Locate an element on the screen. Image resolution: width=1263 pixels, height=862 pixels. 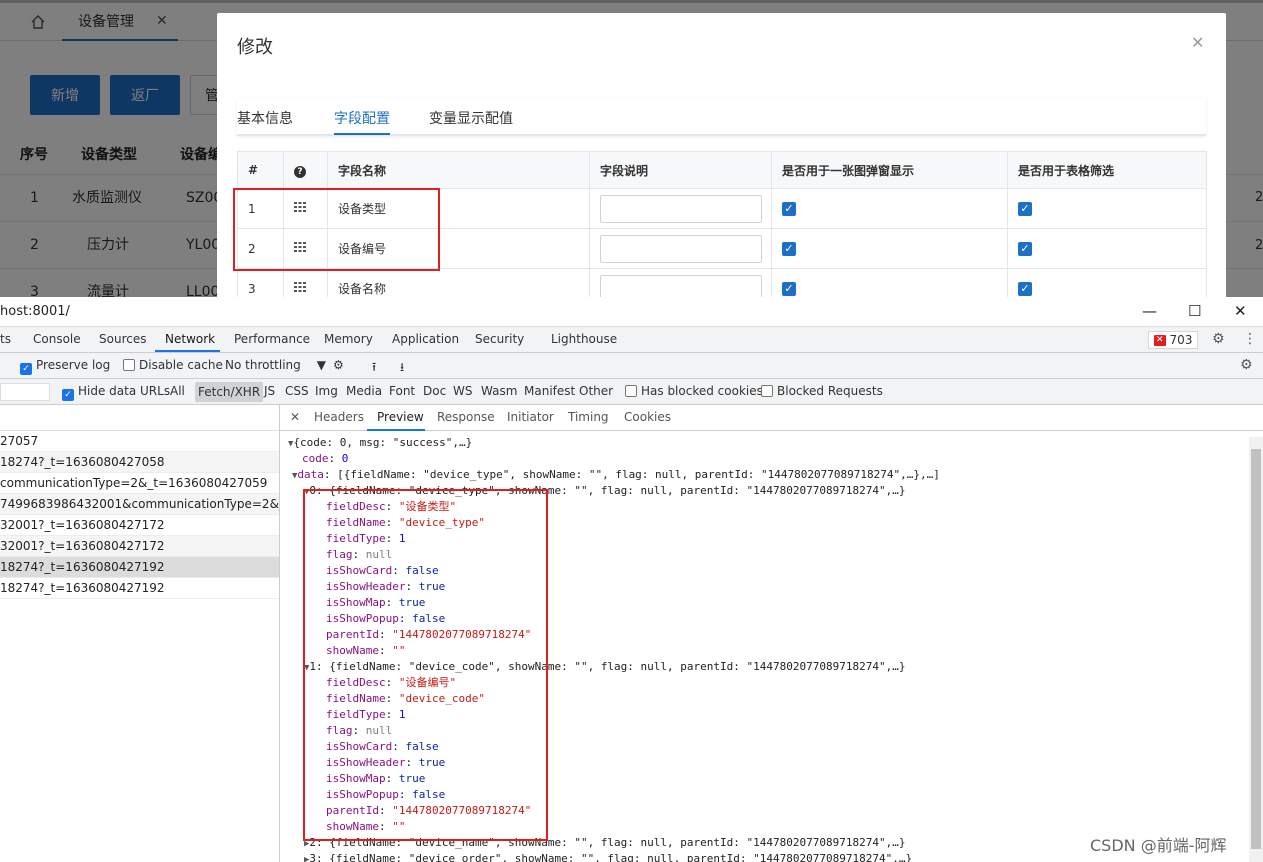
maximize-icon: ☐ is located at coordinates (1194, 311).